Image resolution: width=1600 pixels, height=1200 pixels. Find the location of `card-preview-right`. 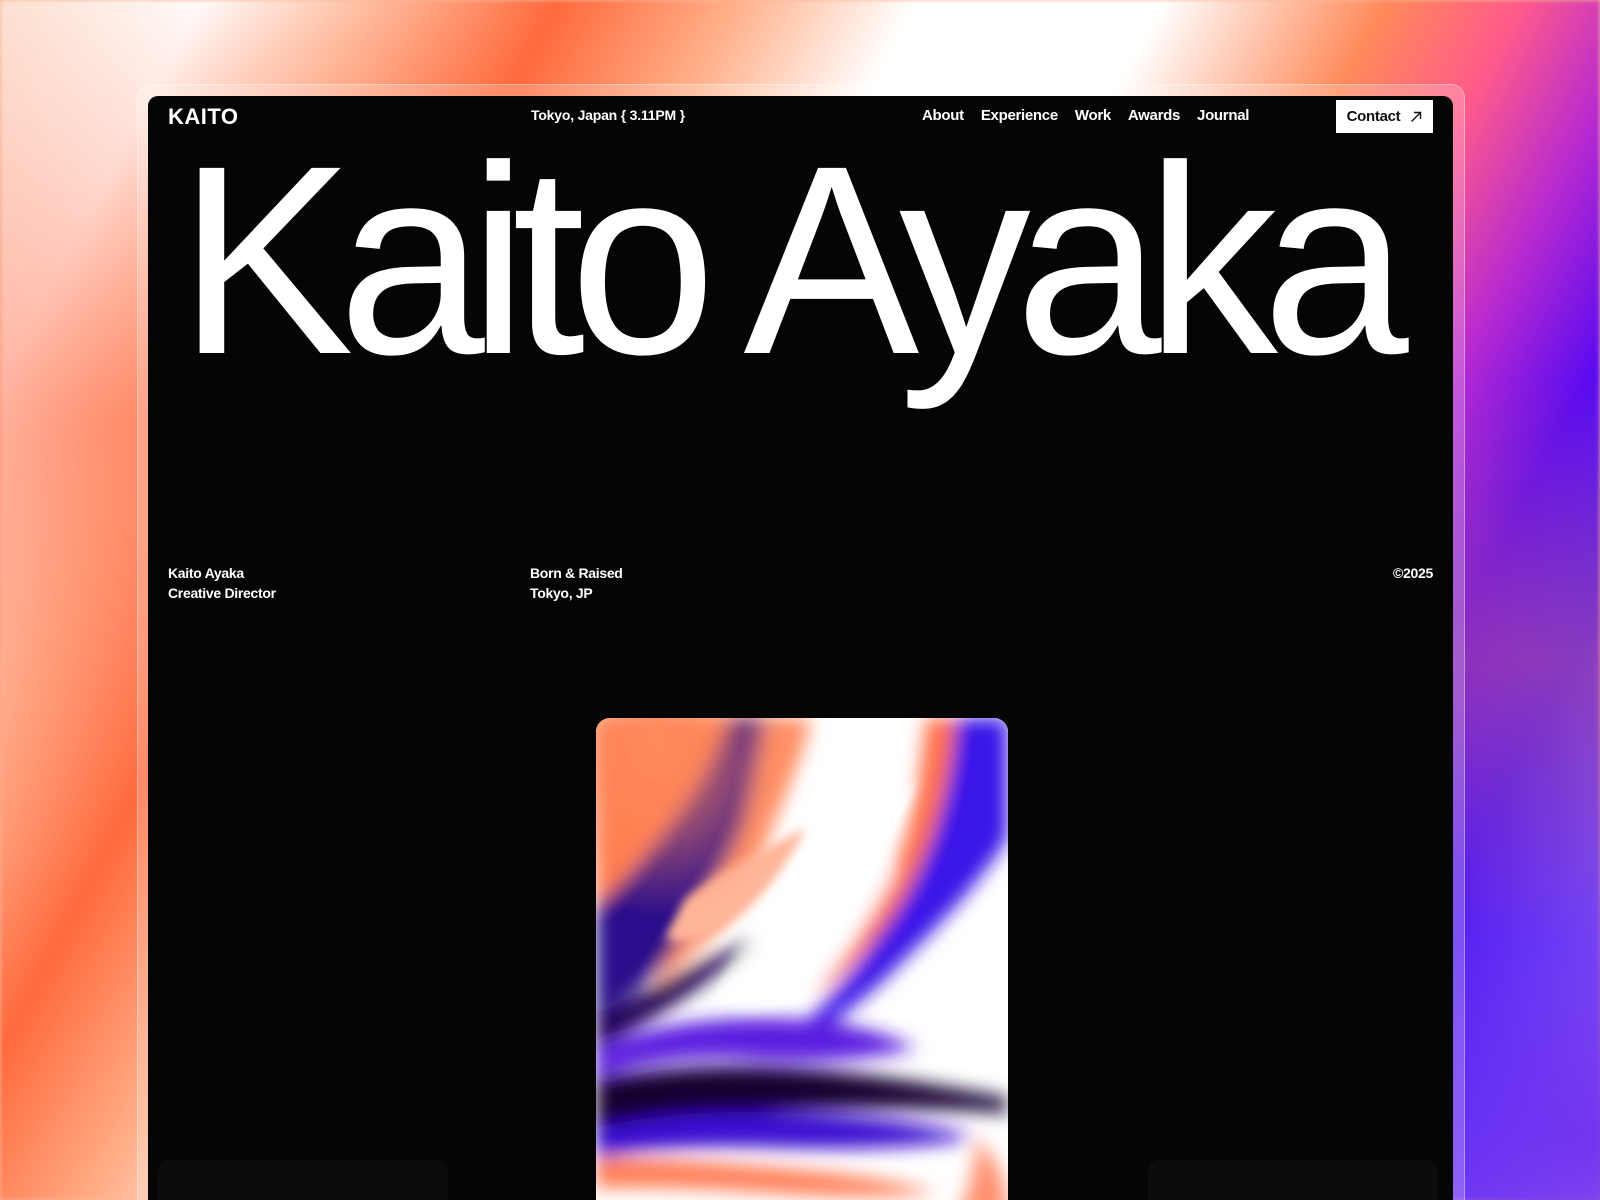

card-preview-right is located at coordinates (1293, 1180).